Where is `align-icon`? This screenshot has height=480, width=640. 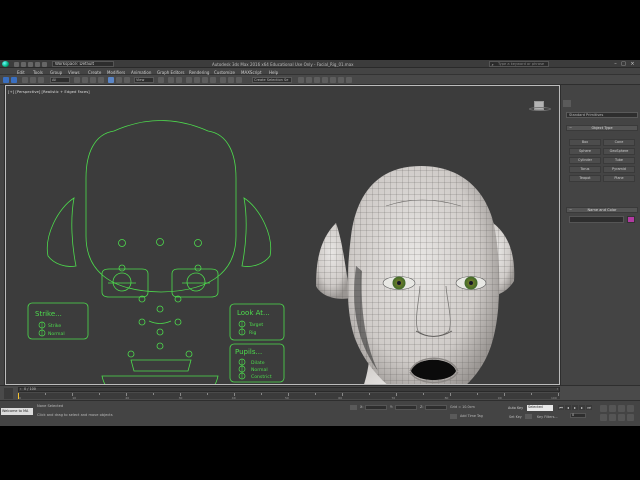 align-icon is located at coordinates (239, 79).